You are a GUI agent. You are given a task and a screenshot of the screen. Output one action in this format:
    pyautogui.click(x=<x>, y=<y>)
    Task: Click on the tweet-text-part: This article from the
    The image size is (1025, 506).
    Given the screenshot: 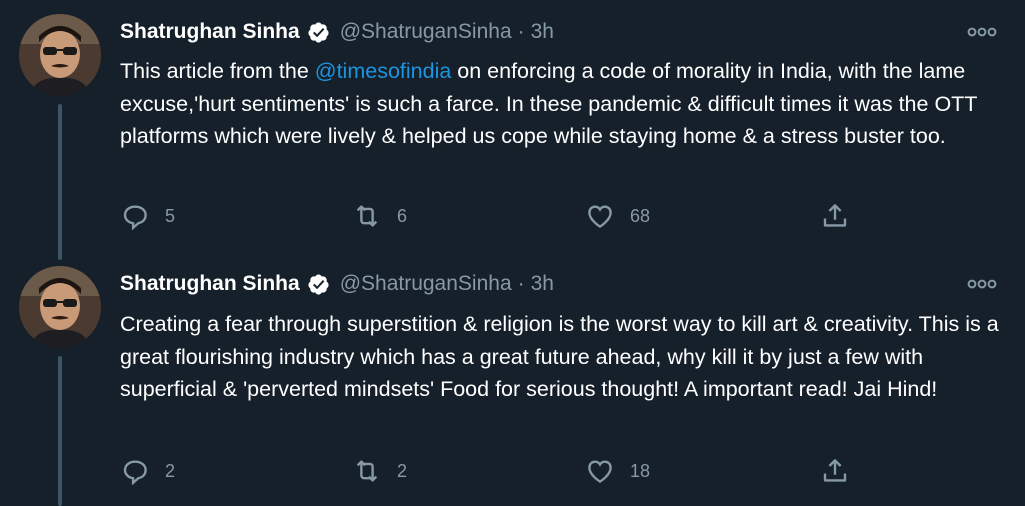 What is the action you would take?
    pyautogui.click(x=217, y=71)
    